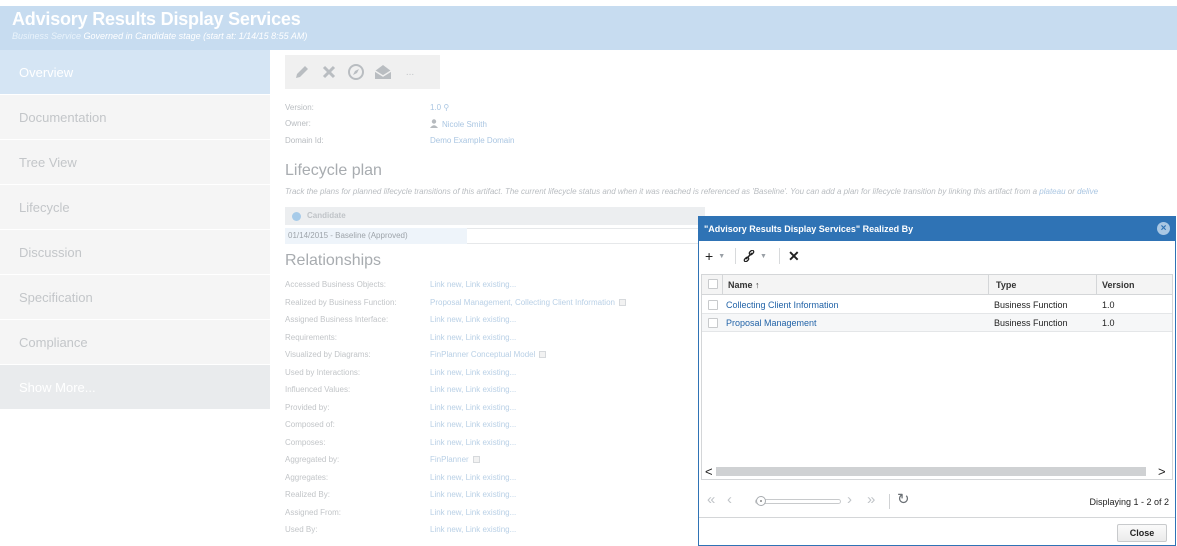 The width and height of the screenshot is (1177, 546). I want to click on relationship-label: Realized By:, so click(307, 494).